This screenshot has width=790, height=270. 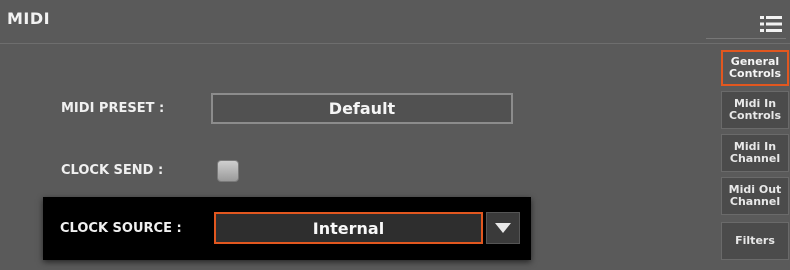 I want to click on midi-preset-label: MIDI PRESET :, so click(x=113, y=108).